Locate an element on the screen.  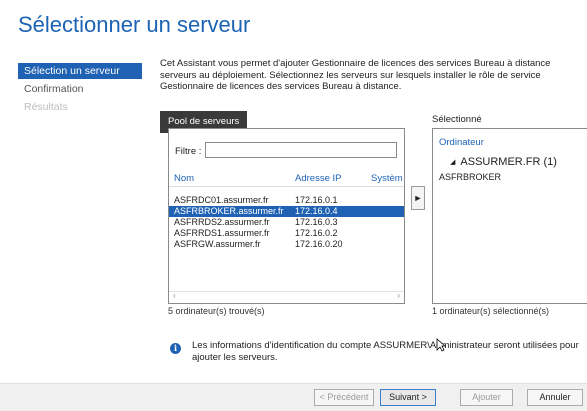
horizontal-scrollbar: ‹ › is located at coordinates (286, 296).